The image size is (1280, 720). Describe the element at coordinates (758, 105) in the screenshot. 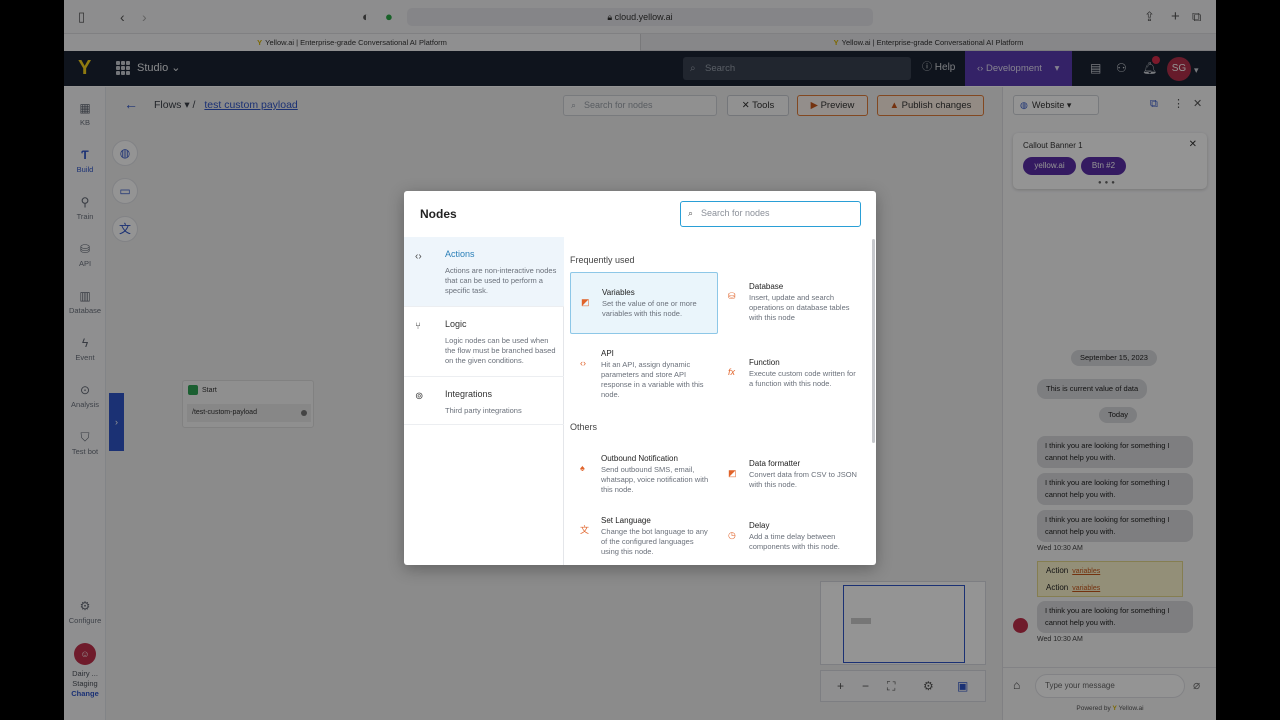

I see `tools-button: ✕ Tools` at that location.